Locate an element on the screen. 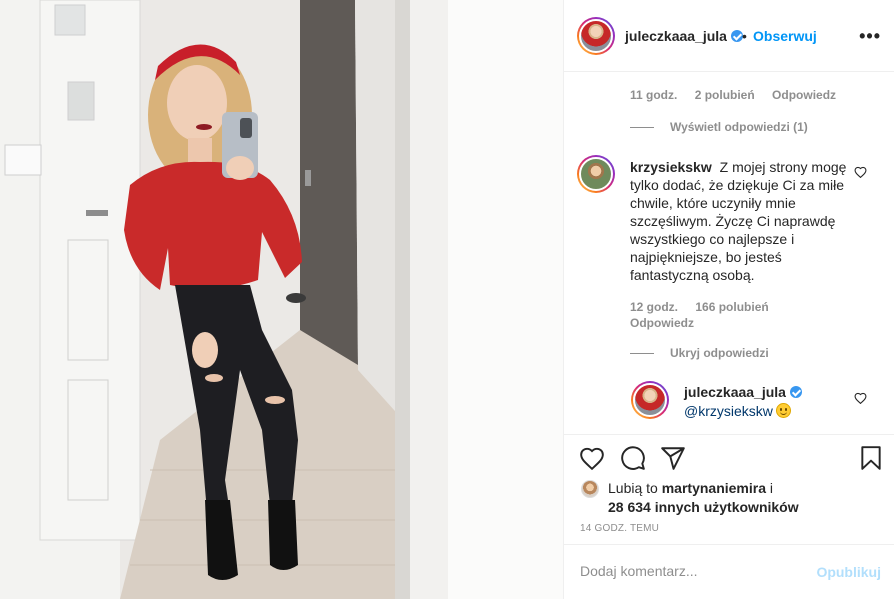 The height and width of the screenshot is (599, 894). comment-composer: Opublikuj is located at coordinates (729, 571).